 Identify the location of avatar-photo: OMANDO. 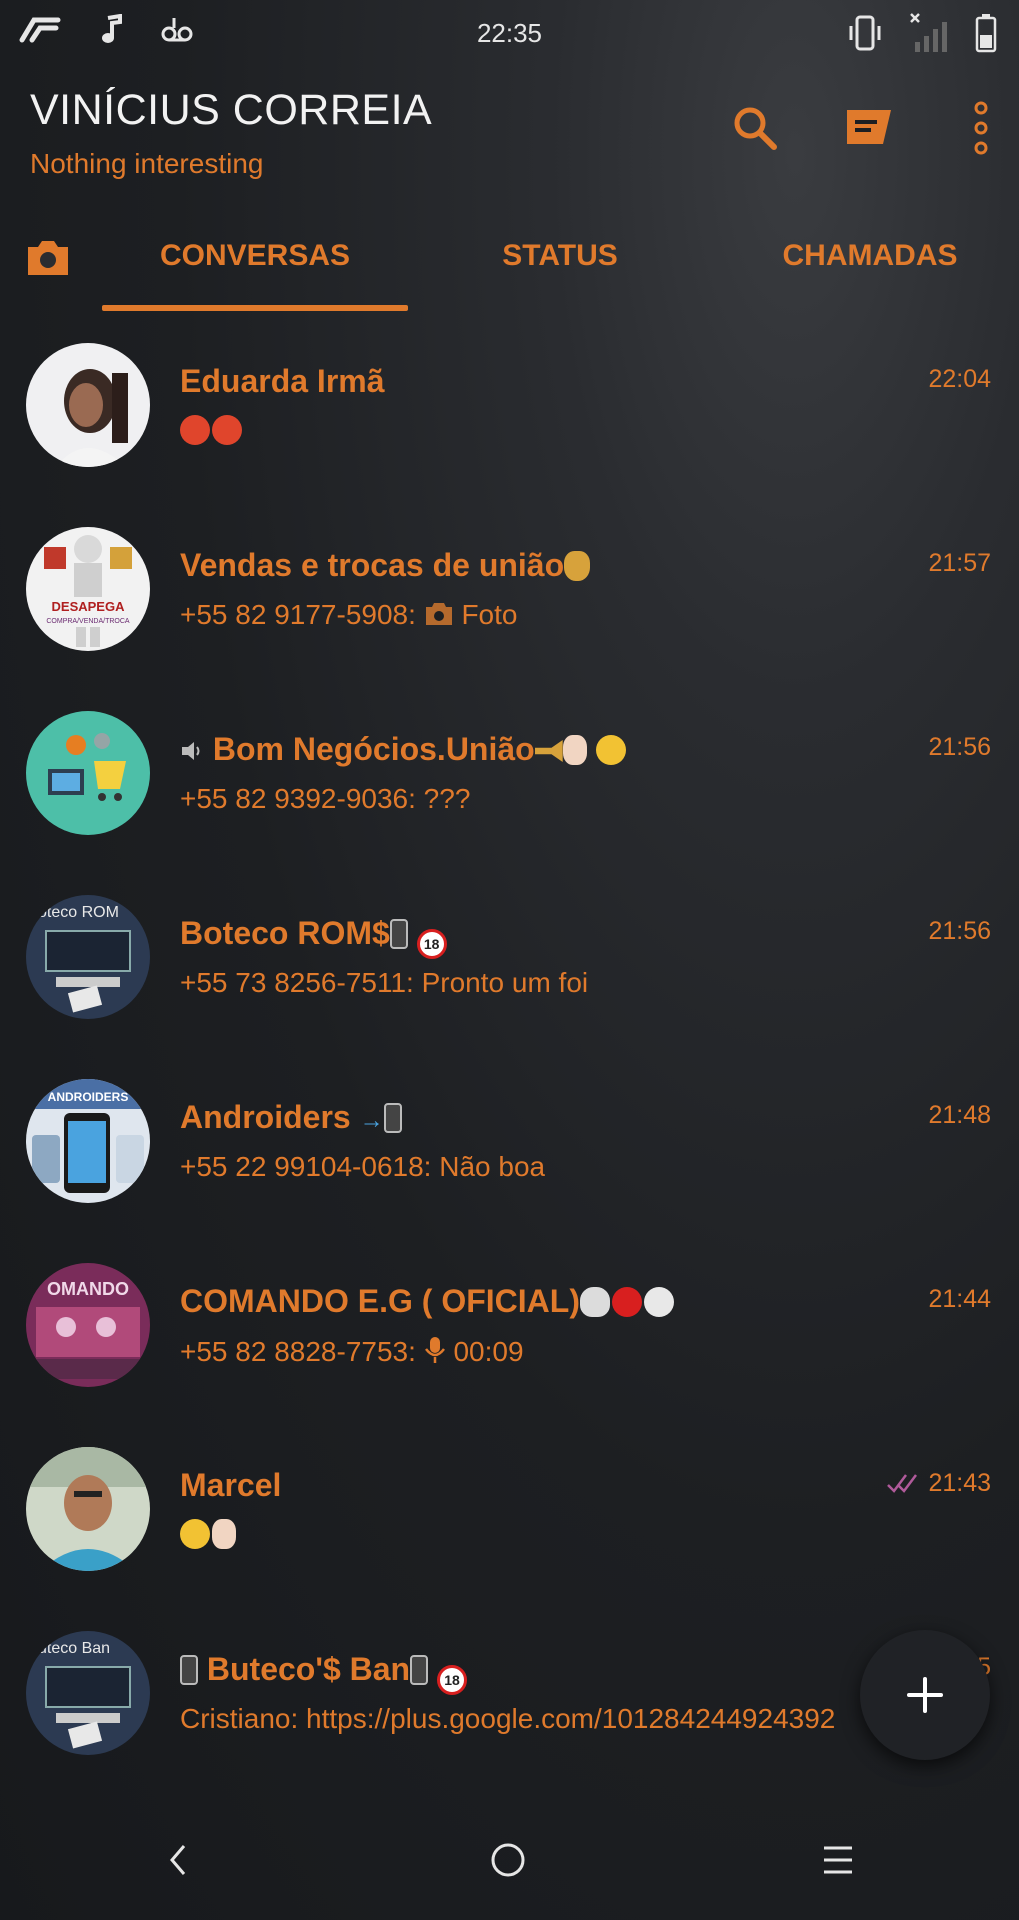
(88, 1325).